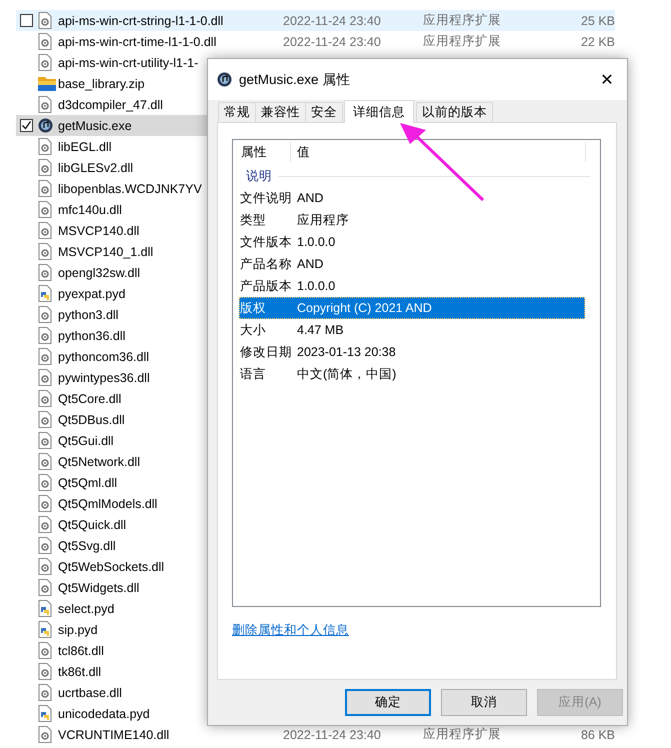 The image size is (671, 748). What do you see at coordinates (92, 335) in the screenshot?
I see `file-name: python36.dll` at bounding box center [92, 335].